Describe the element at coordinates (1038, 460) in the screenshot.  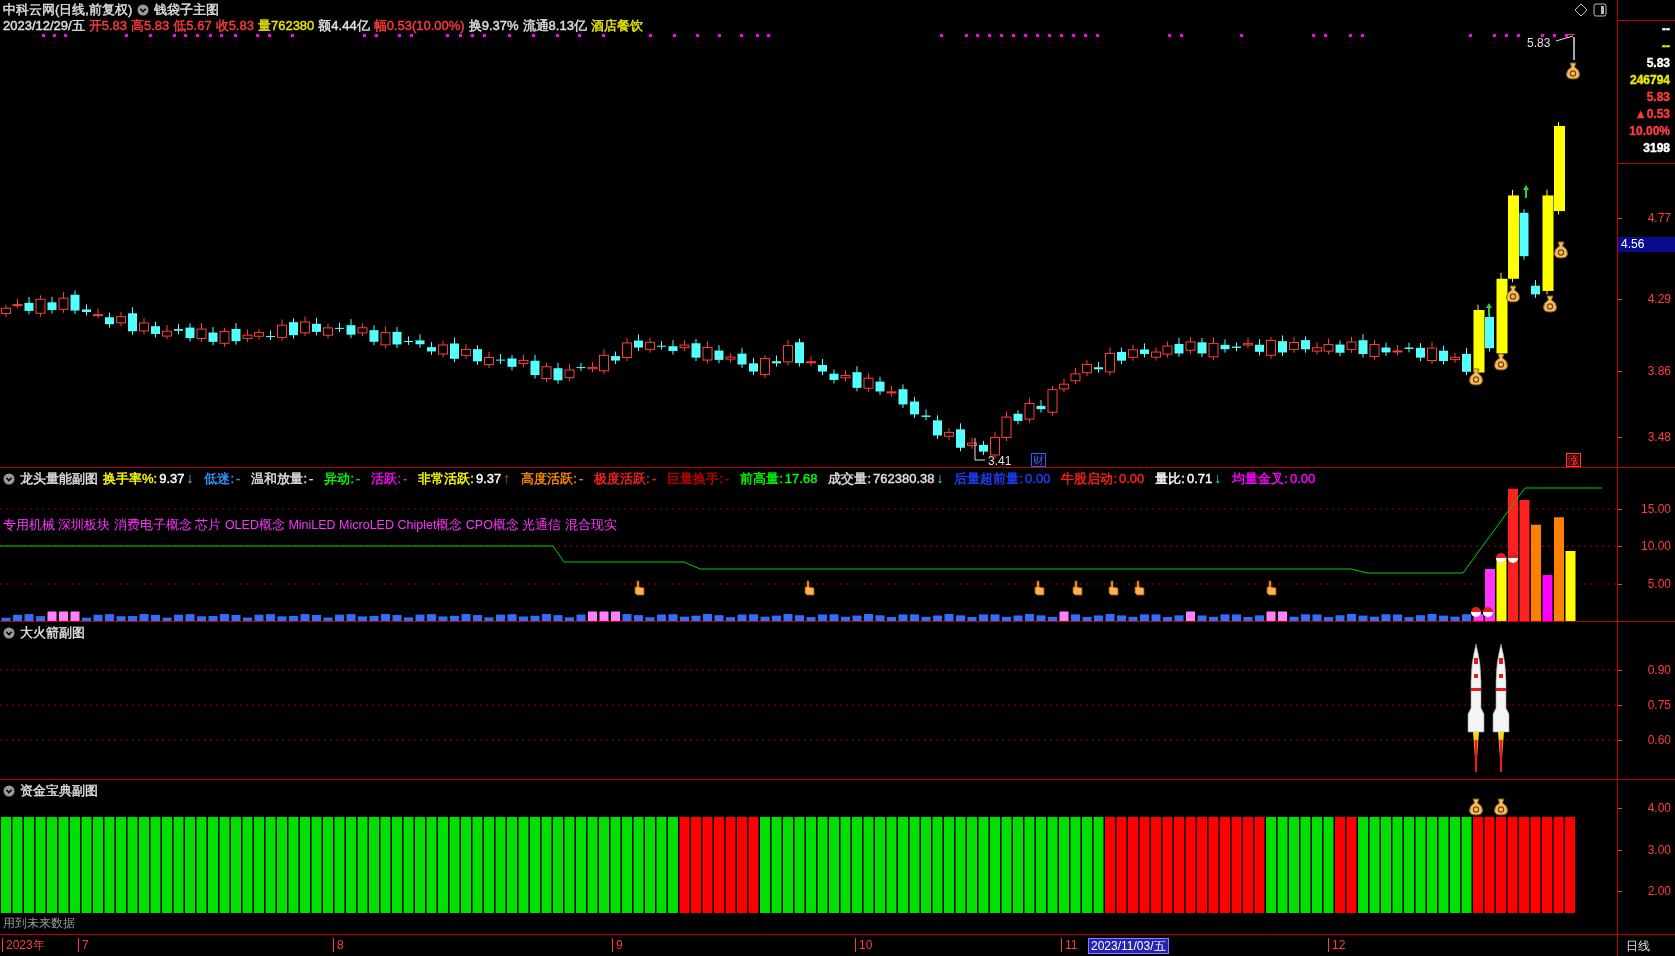
I see `event-badge: 财` at that location.